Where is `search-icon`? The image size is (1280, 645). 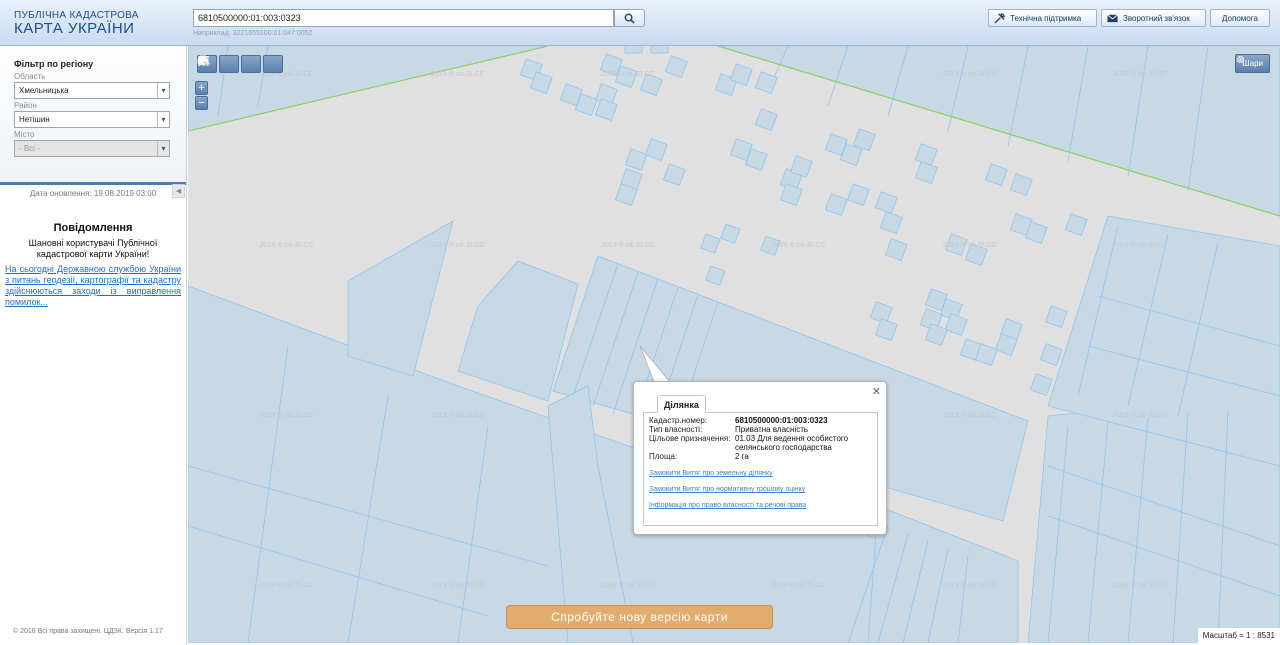
search-icon is located at coordinates (629, 18).